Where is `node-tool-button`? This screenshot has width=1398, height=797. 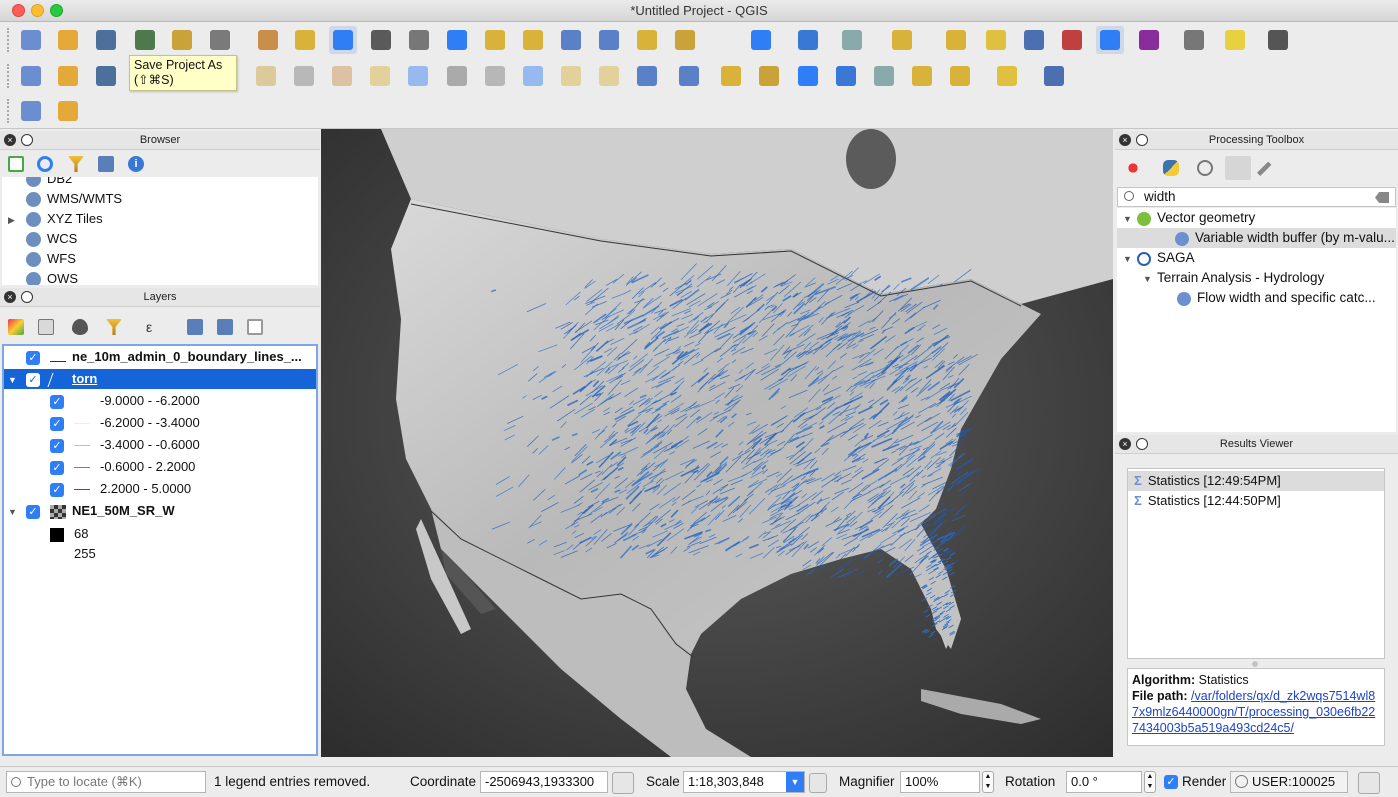 node-tool-button is located at coordinates (342, 76).